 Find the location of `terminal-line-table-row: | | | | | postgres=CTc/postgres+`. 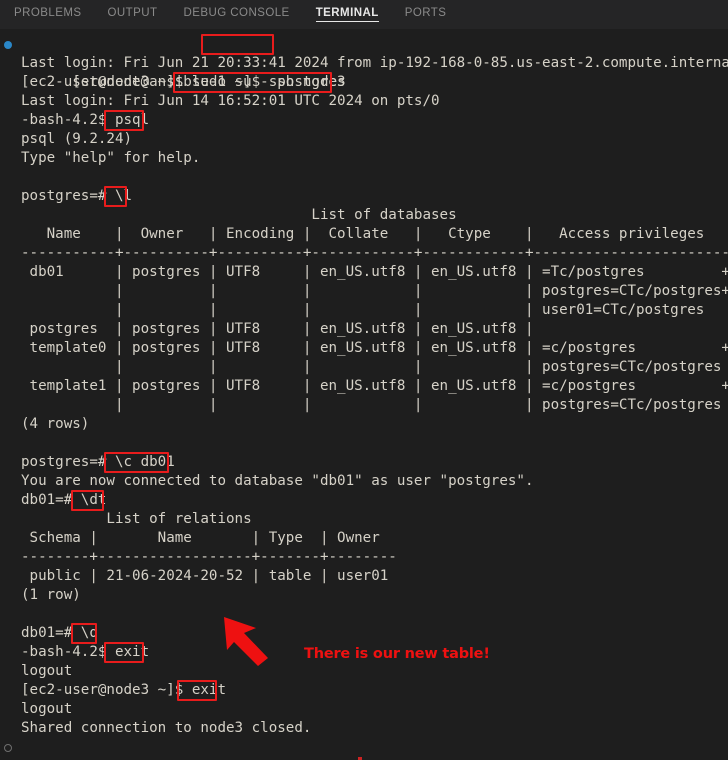

terminal-line-table-row: | | | | | postgres=CTc/postgres+ is located at coordinates (364, 291).